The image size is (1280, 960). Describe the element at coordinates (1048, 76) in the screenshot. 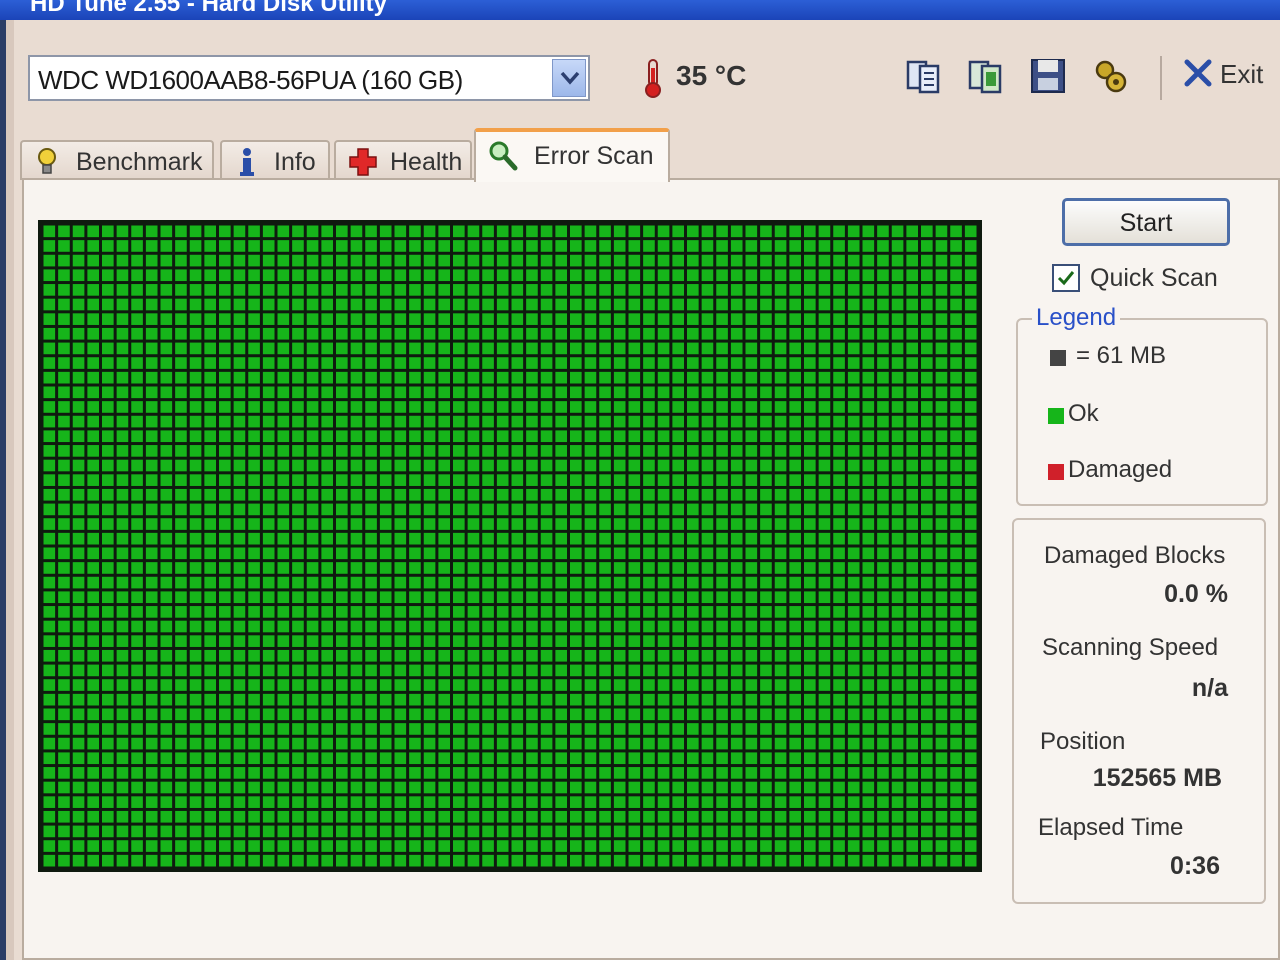

I see `save-icon` at that location.